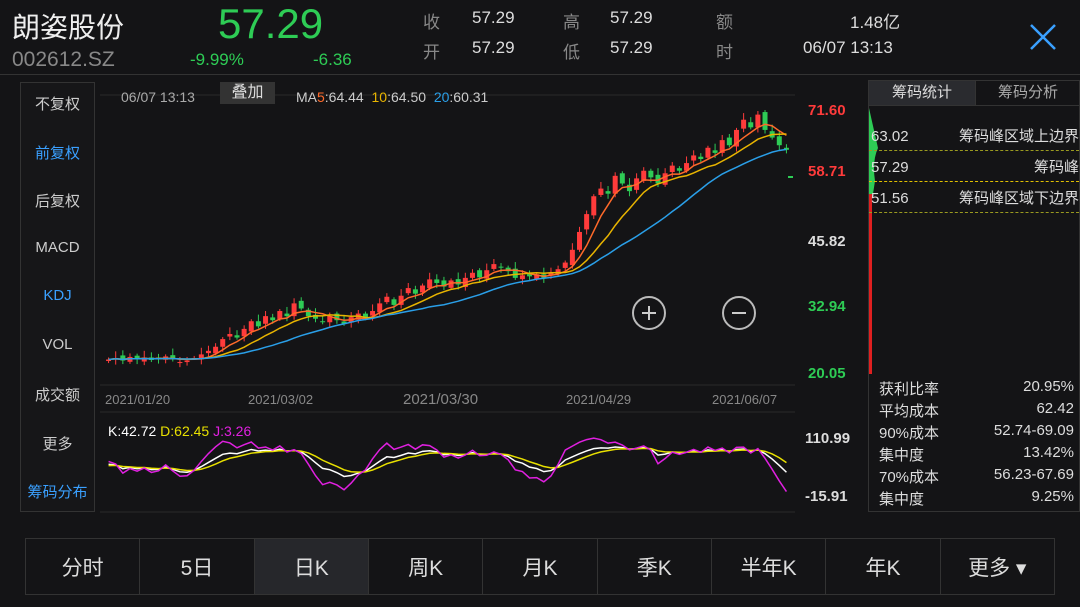  What do you see at coordinates (311, 566) in the screenshot?
I see `period-tab-2: 日K` at bounding box center [311, 566].